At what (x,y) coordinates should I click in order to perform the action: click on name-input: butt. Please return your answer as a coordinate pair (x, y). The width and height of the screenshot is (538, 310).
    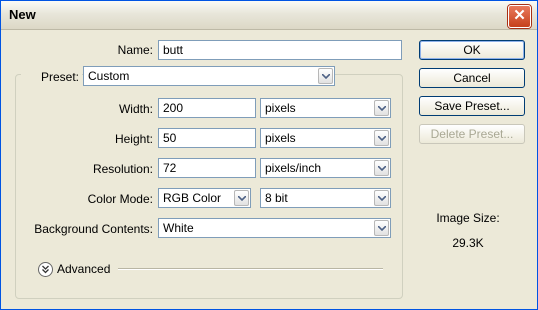
    Looking at the image, I should click on (280, 50).